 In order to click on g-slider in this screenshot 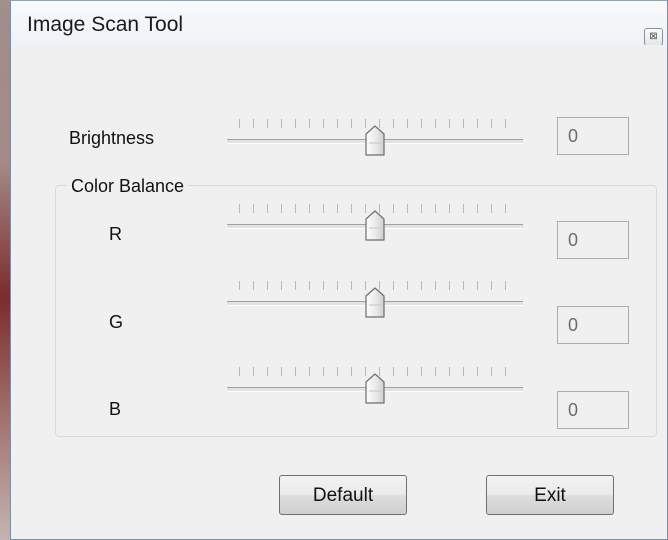, I will do `click(375, 306)`.